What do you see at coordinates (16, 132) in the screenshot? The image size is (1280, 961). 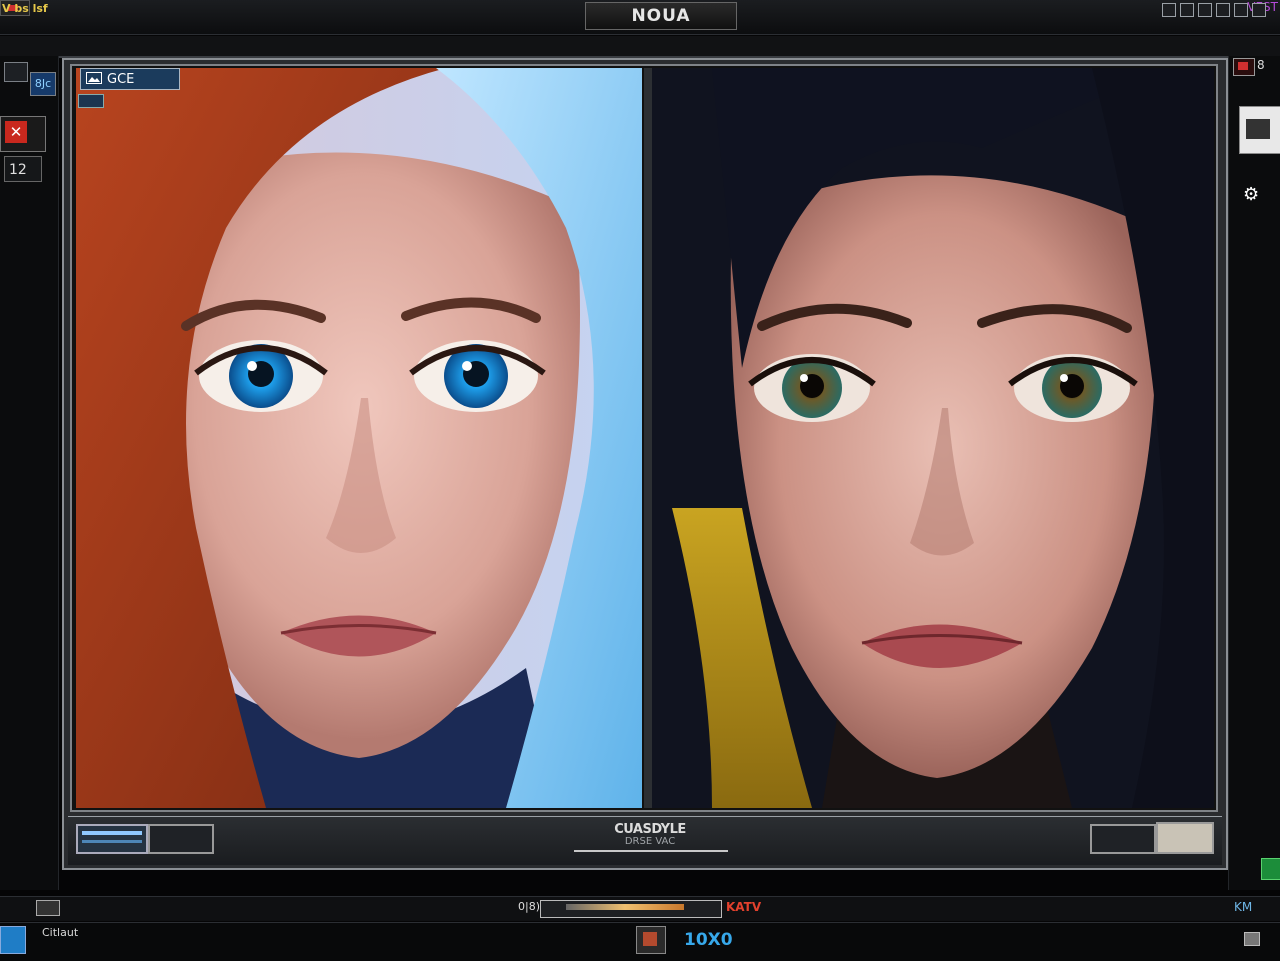 I see `close-icon: ✕` at bounding box center [16, 132].